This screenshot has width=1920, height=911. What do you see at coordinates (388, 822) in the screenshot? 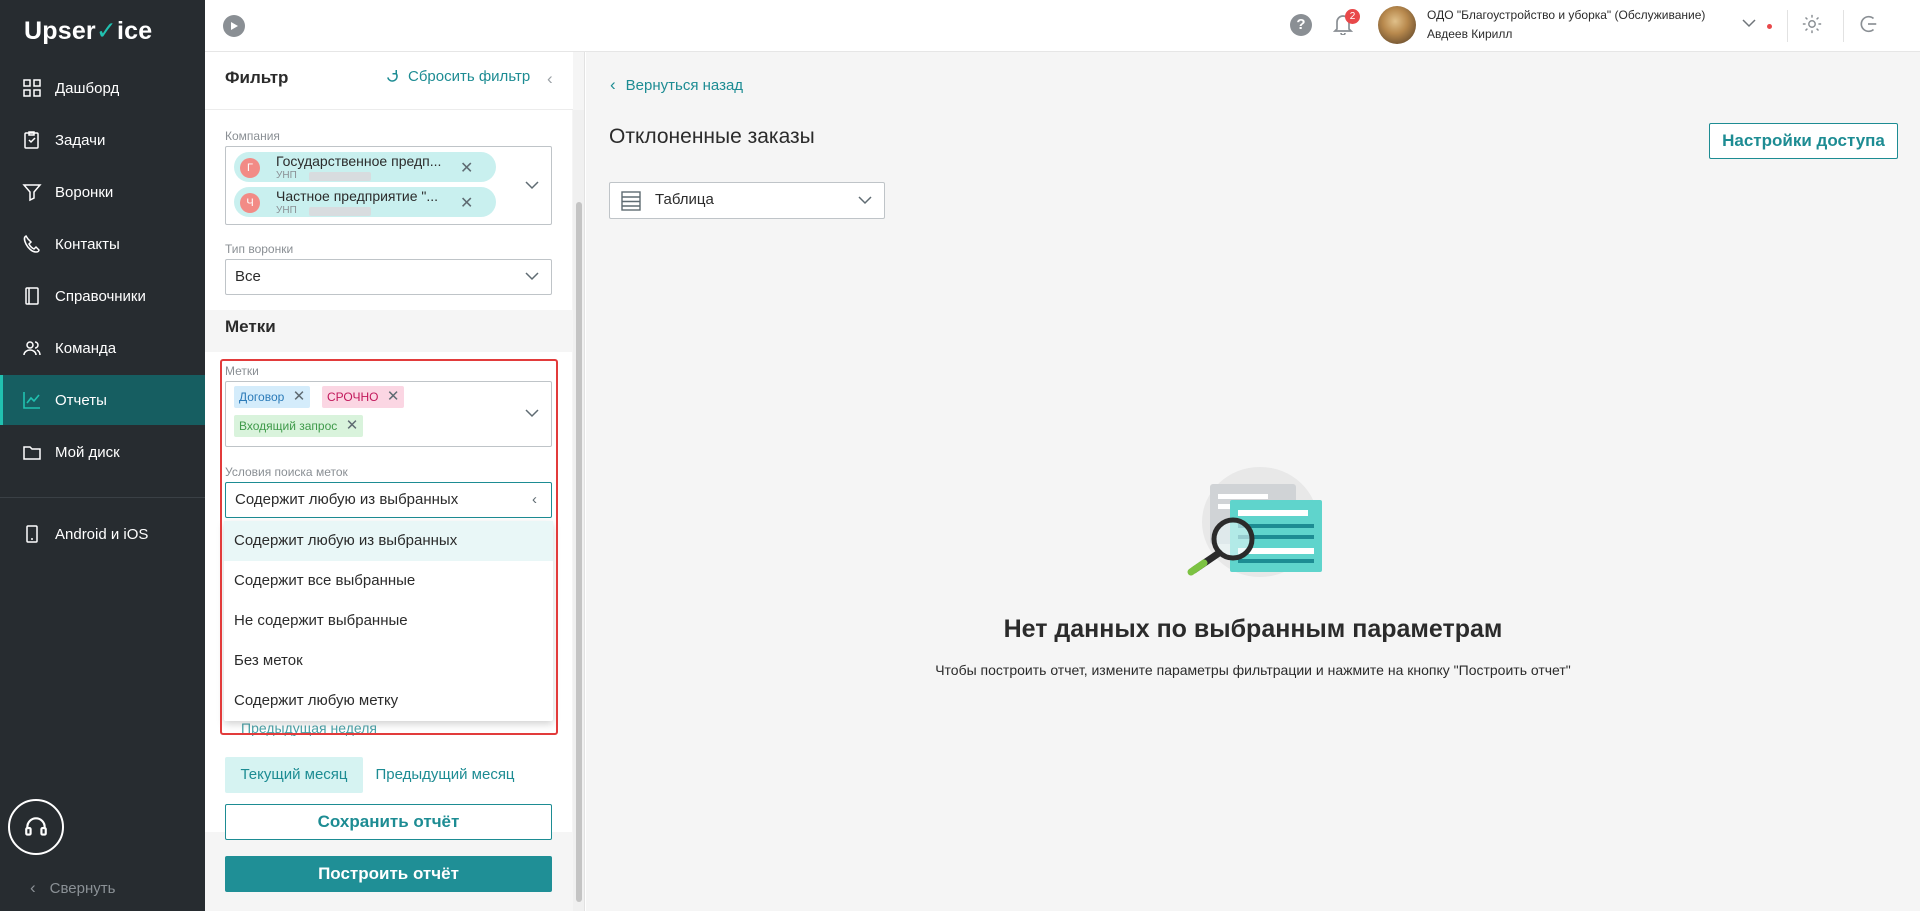
I see `save-report-button: Сохранить отчёт` at bounding box center [388, 822].